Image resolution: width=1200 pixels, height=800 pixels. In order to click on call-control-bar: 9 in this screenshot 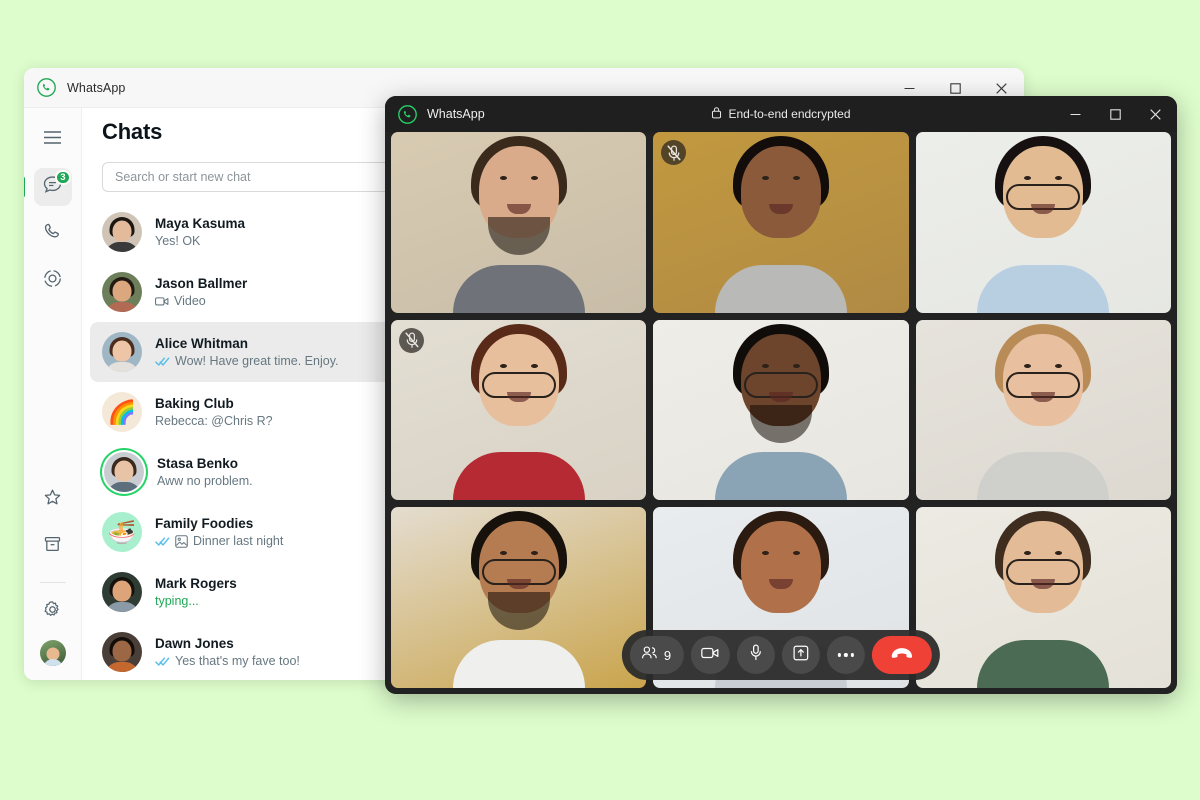, I will do `click(781, 655)`.